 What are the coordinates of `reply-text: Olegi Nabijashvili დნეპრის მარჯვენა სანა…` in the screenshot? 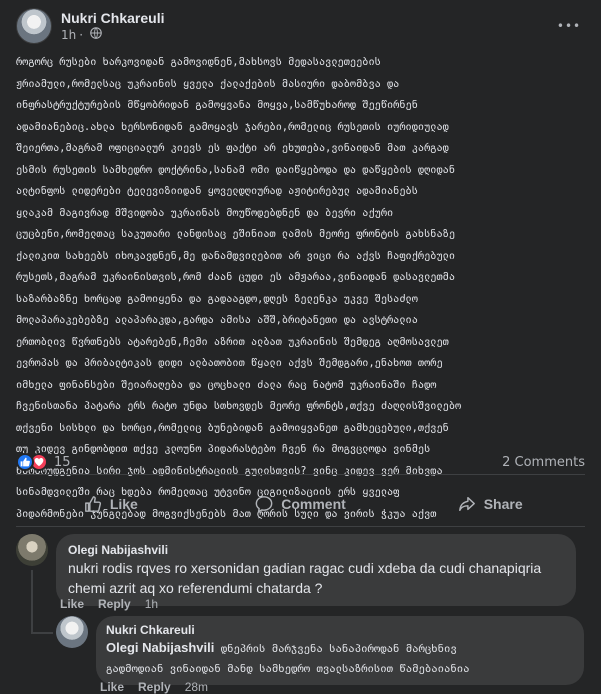 It's located at (340, 658).